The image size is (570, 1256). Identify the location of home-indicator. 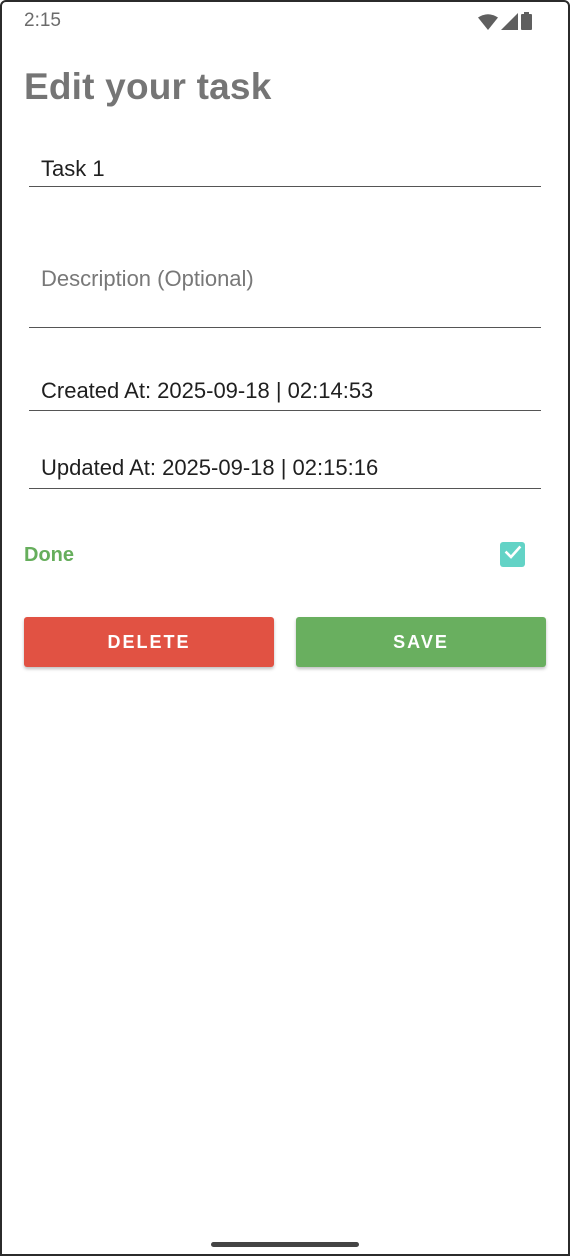
(285, 1244).